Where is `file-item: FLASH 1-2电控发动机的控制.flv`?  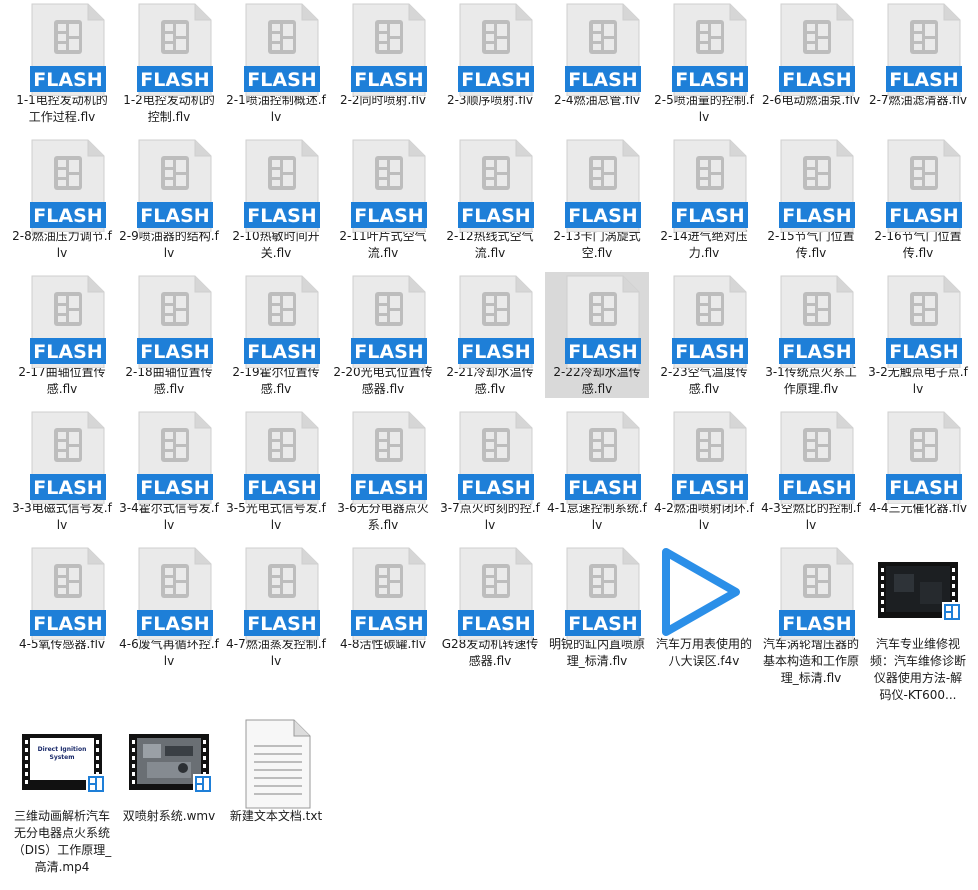 file-item: FLASH 1-2电控发动机的控制.flv is located at coordinates (169, 63).